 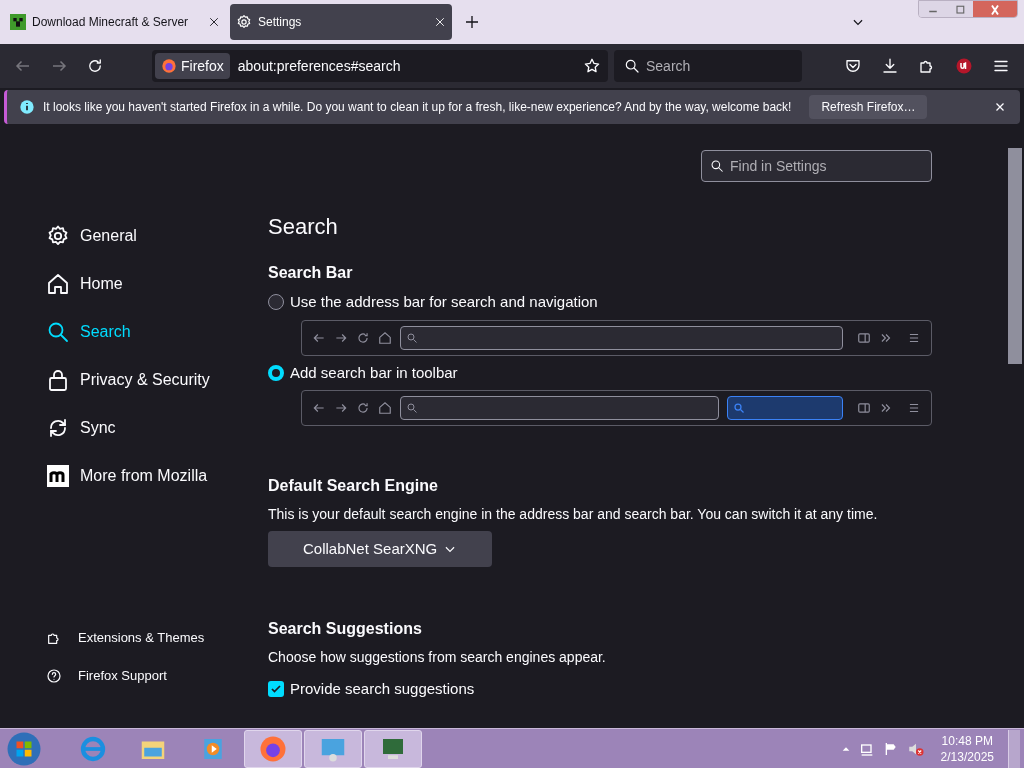 I want to click on engine-dropdown: CollabNet SearXNG, so click(x=380, y=549).